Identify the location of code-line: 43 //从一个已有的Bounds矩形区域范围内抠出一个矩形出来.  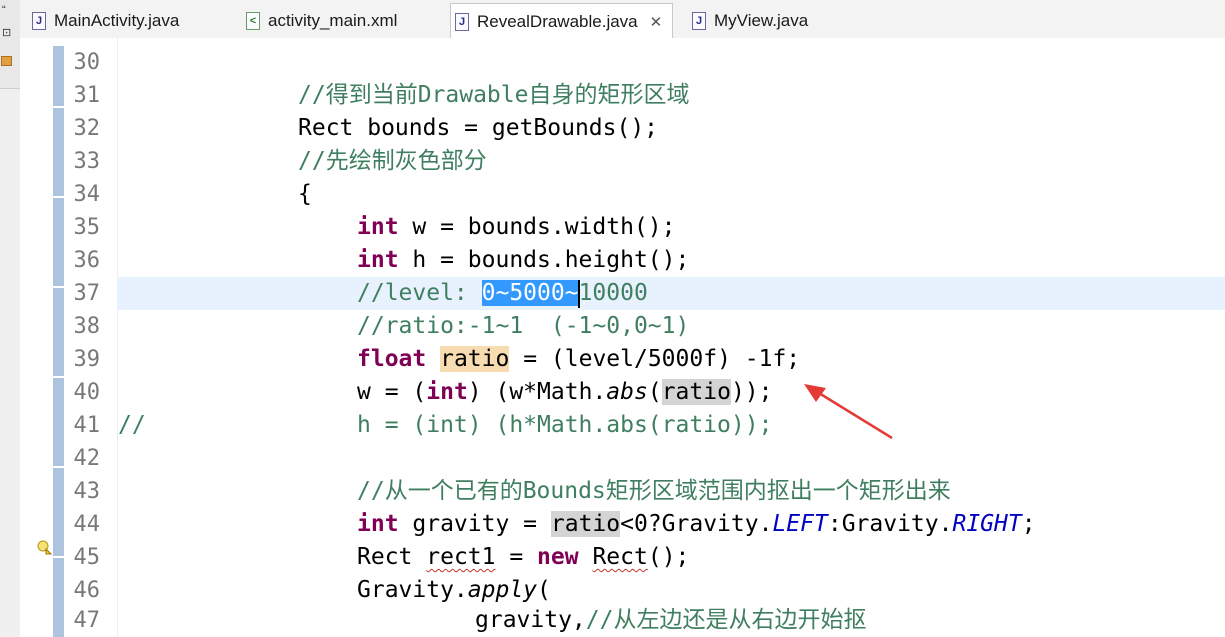
(622, 491).